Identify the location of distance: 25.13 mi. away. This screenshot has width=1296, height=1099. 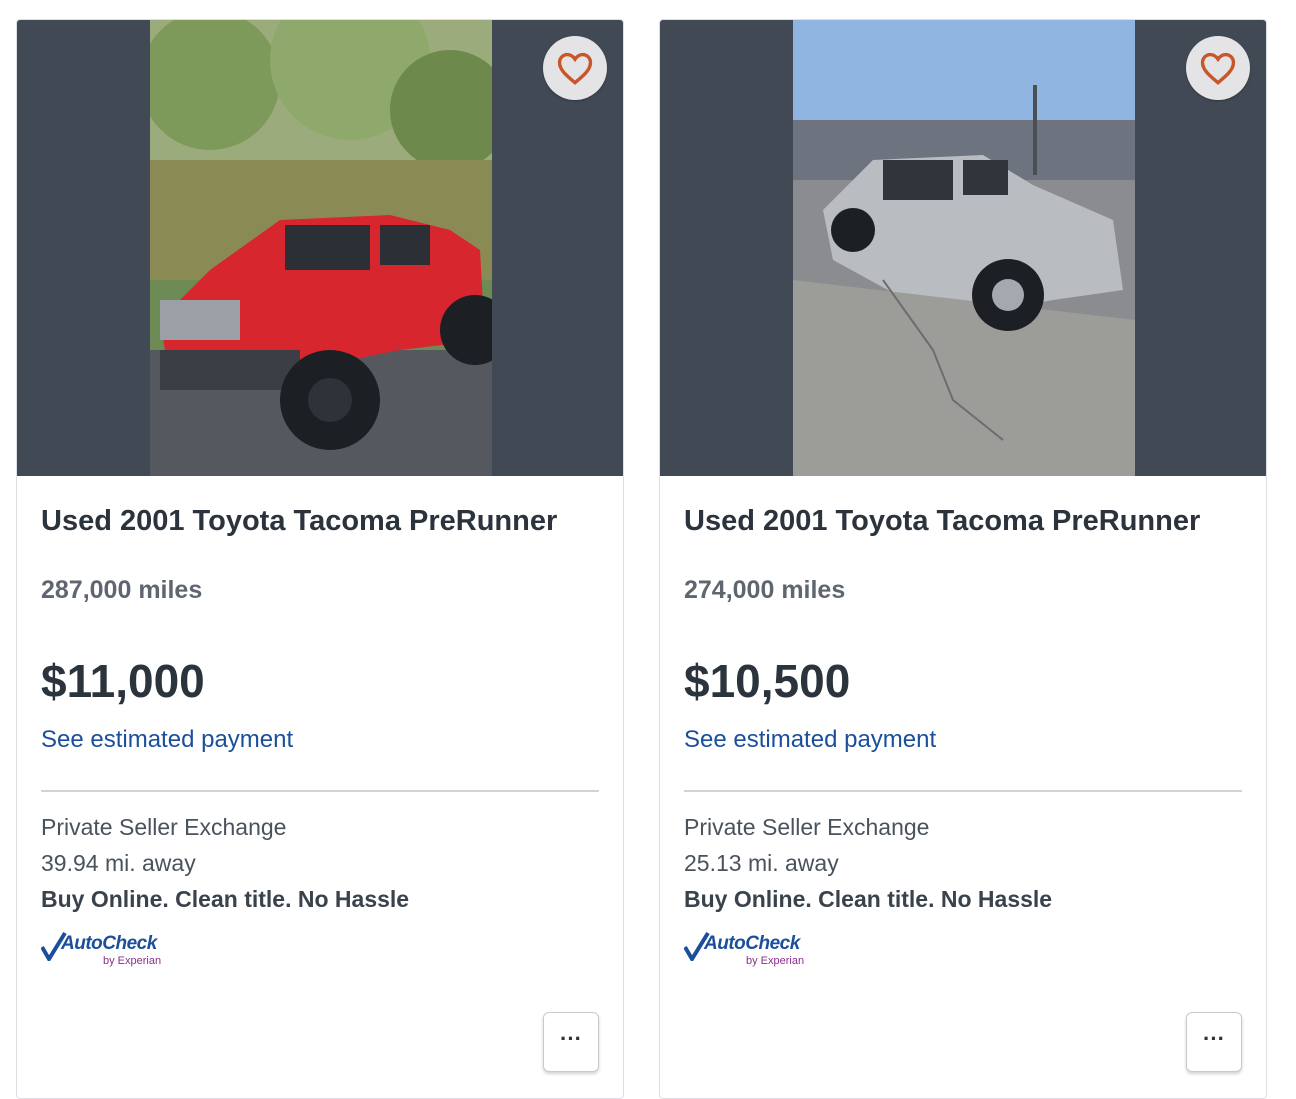
(761, 863).